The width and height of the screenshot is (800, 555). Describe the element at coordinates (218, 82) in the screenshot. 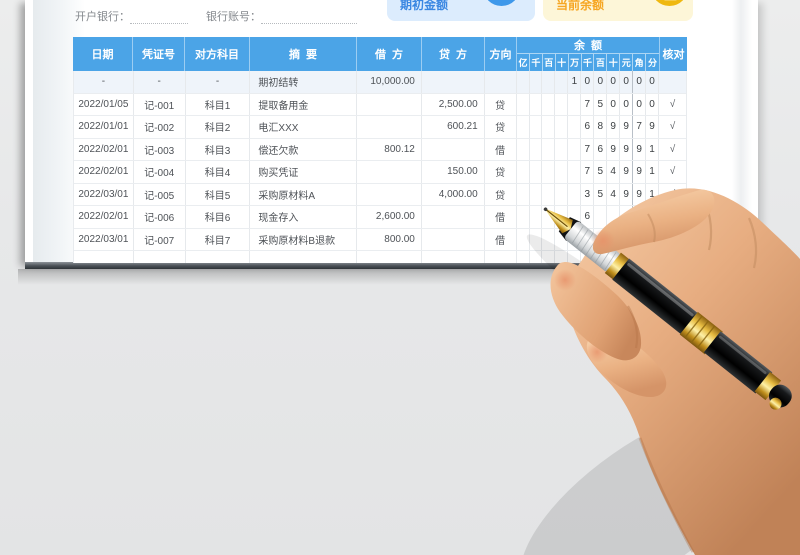

I see `cell-account: -` at that location.